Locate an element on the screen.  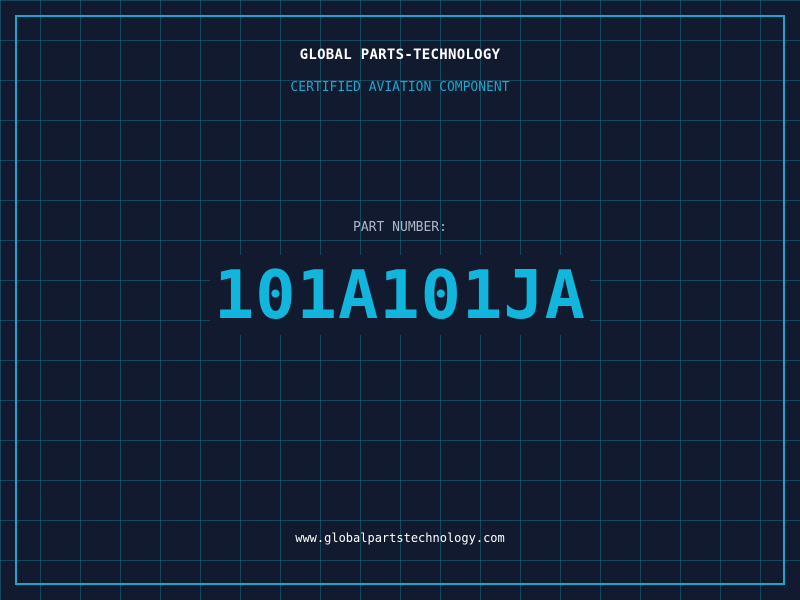
certification-subtitle: CERTIFIED AVIATION COMPONENT is located at coordinates (400, 87).